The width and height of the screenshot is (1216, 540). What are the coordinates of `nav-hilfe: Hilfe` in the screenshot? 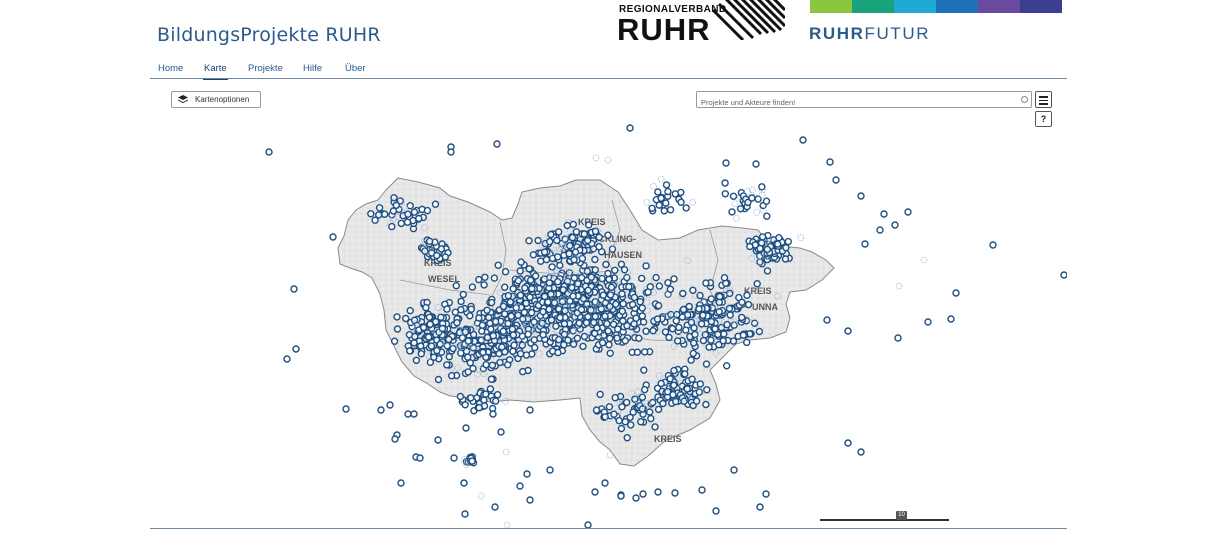 It's located at (312, 68).